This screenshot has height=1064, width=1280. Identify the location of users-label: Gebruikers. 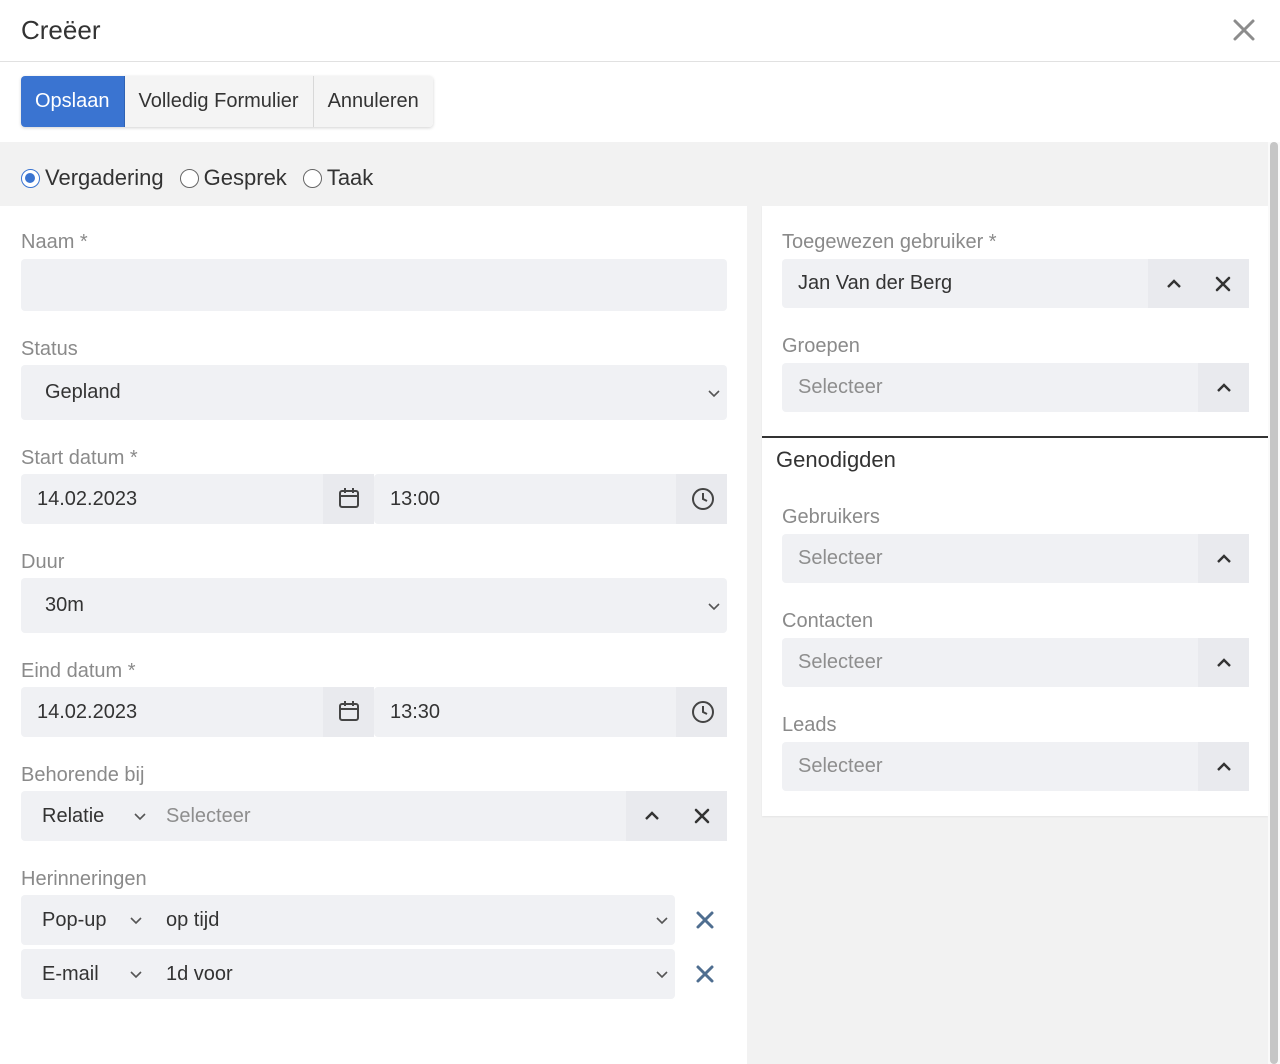
(831, 517).